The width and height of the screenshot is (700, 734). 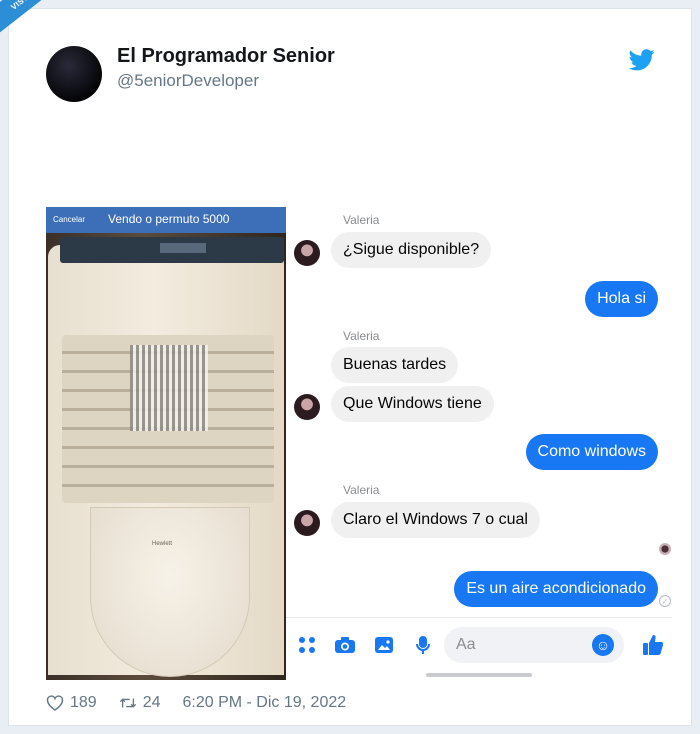 What do you see at coordinates (170, 592) in the screenshot?
I see `air-conditioner-front-panel` at bounding box center [170, 592].